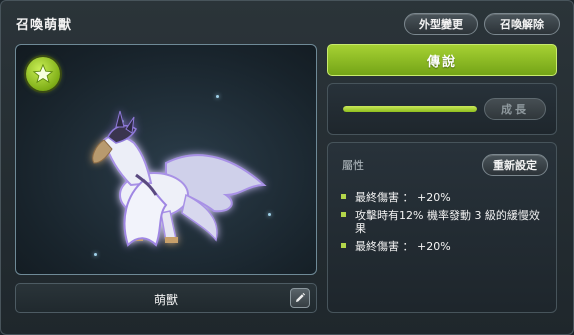  Describe the element at coordinates (522, 24) in the screenshot. I see `summon-release-button: 召喚解除` at that location.